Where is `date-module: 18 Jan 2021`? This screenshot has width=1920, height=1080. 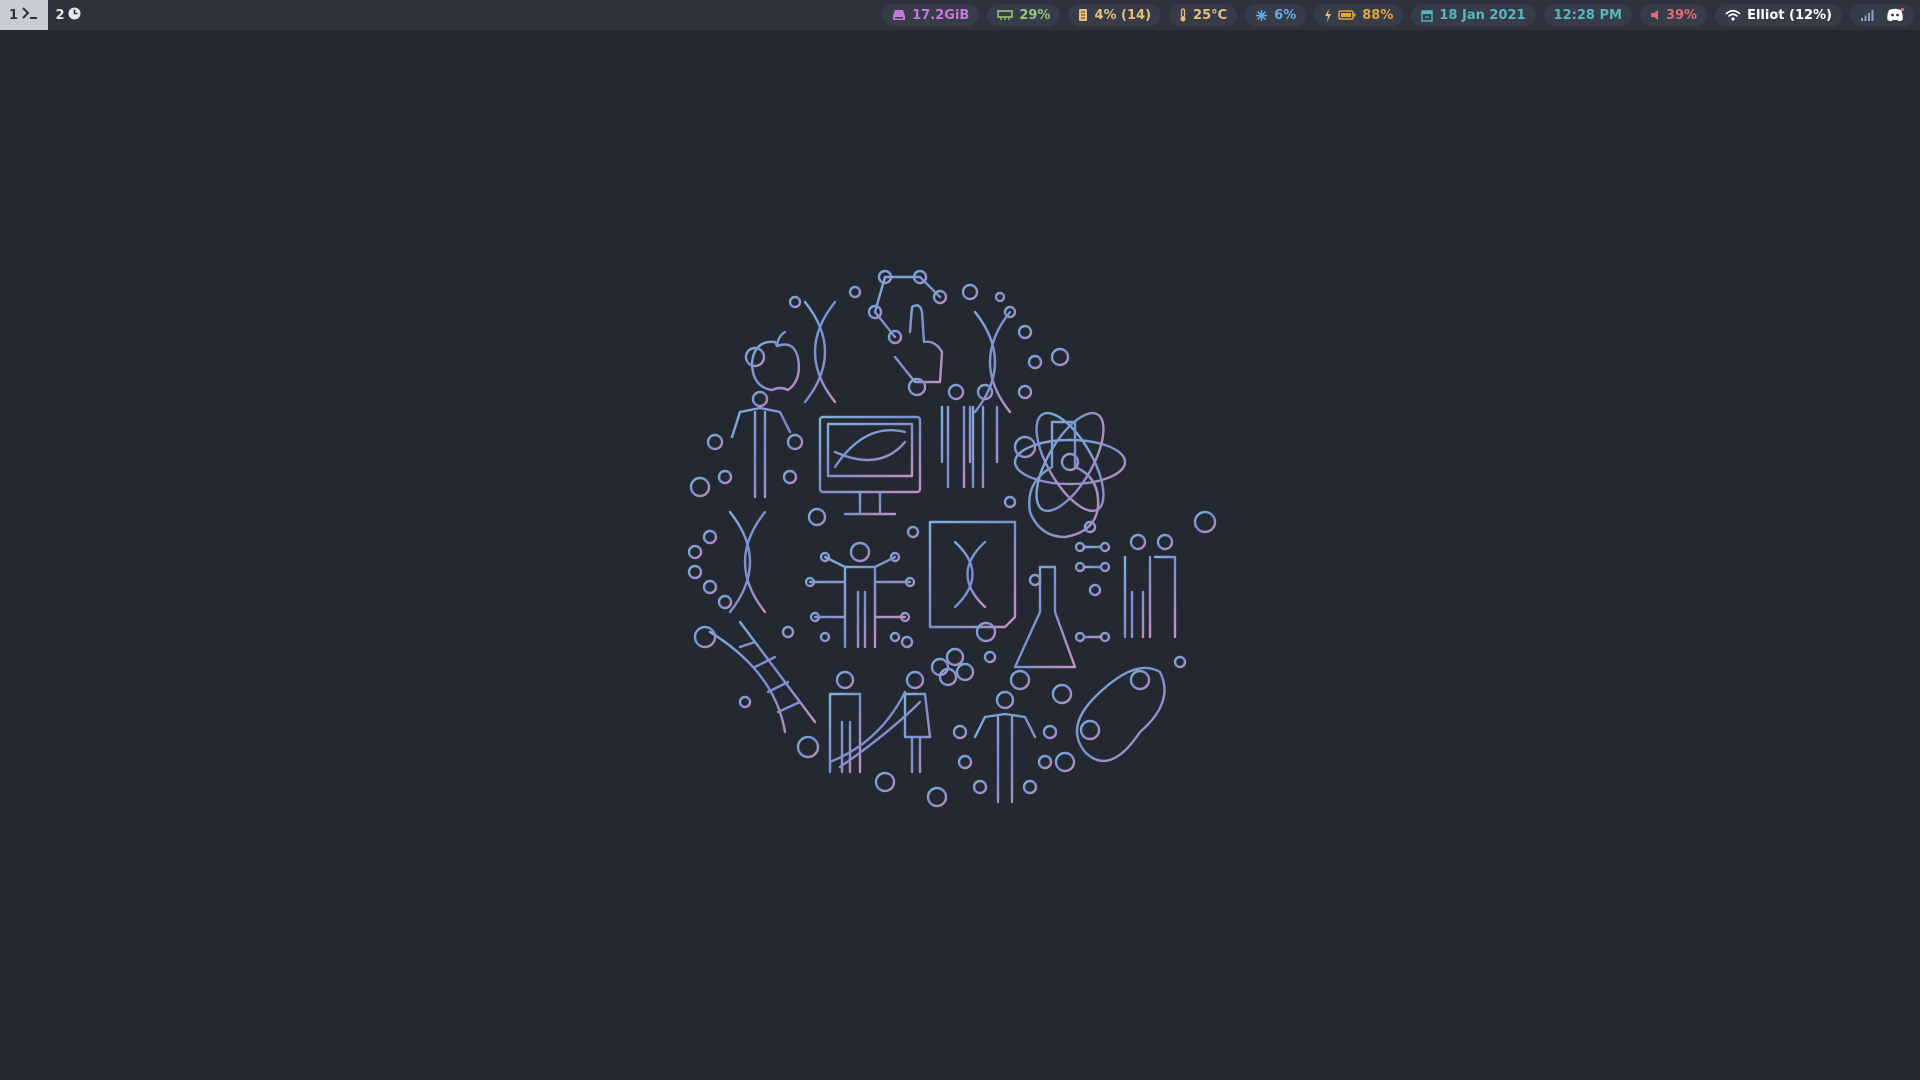
date-module: 18 Jan 2021 is located at coordinates (1473, 15).